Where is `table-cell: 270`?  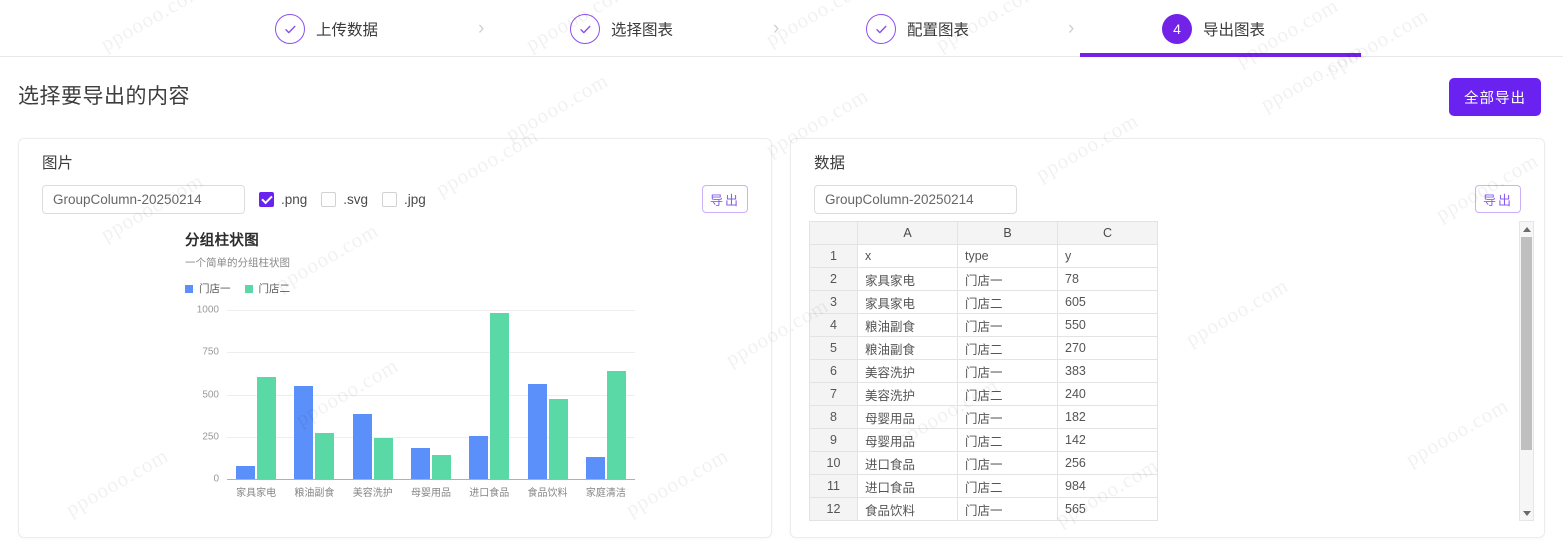
table-cell: 270 is located at coordinates (1107, 348).